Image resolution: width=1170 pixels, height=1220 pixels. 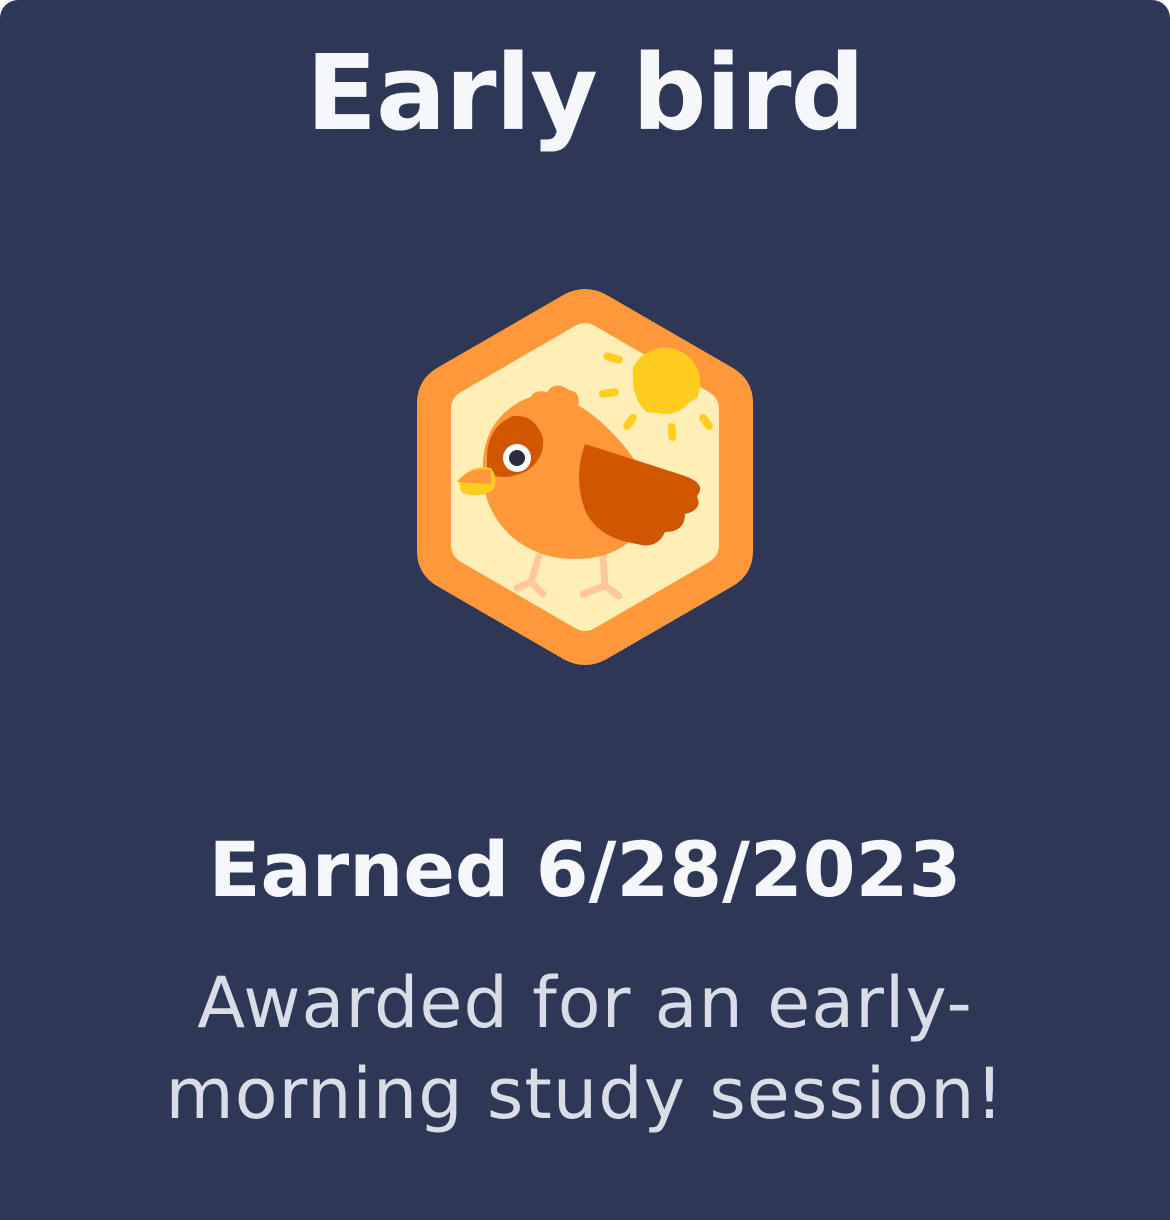 I want to click on early-bird-badge-icon, so click(x=585, y=477).